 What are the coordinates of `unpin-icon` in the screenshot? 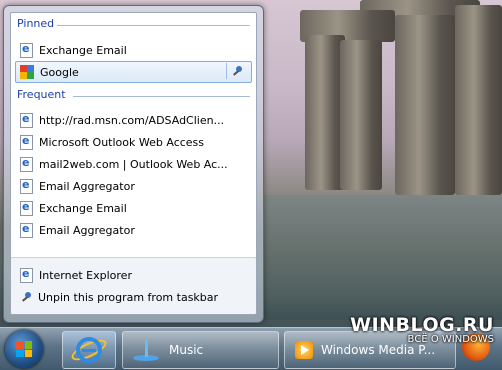 It's located at (27, 297).